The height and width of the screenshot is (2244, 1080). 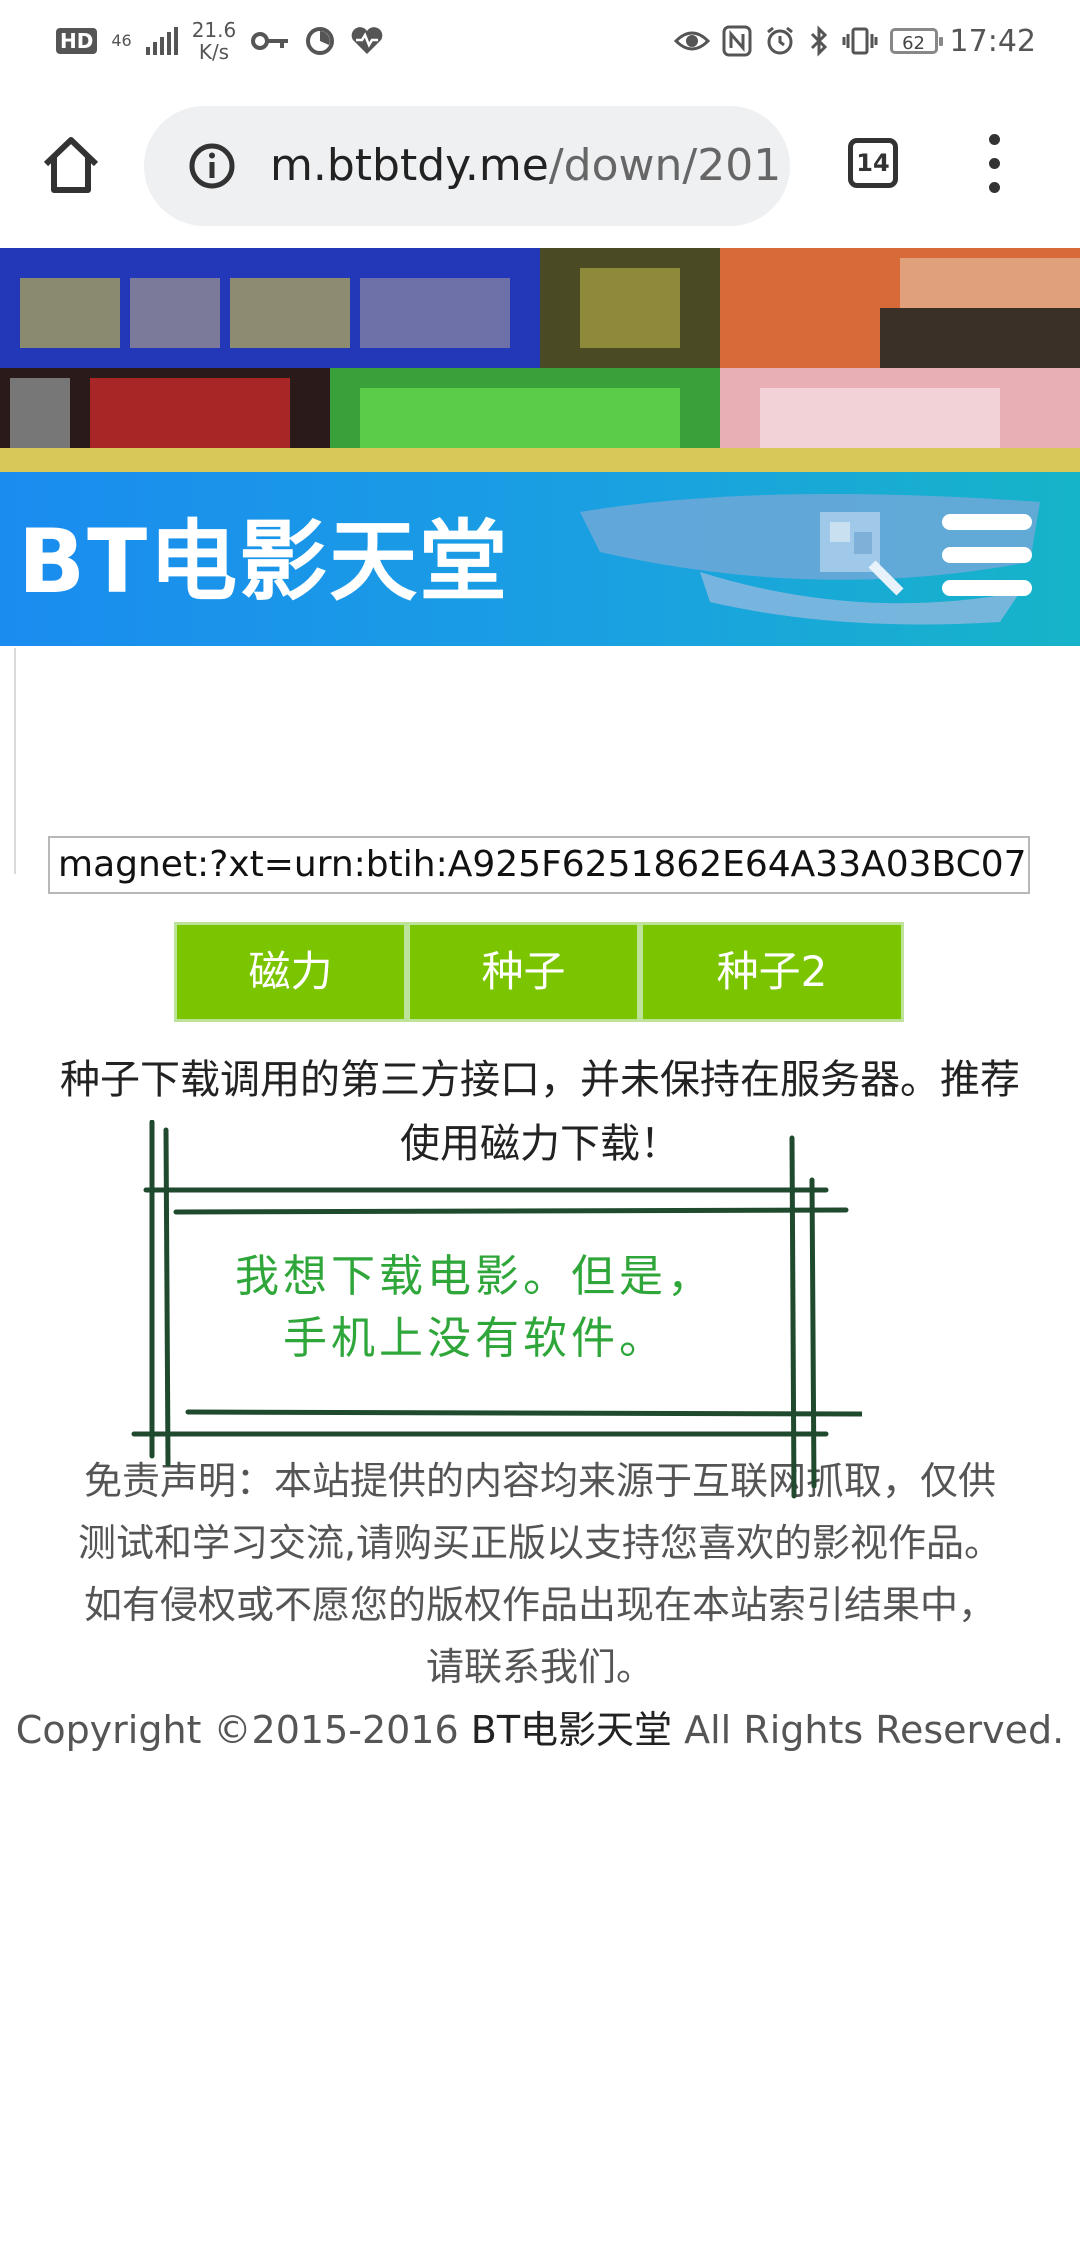 I want to click on network-speed: 21.6 K/s, so click(x=214, y=41).